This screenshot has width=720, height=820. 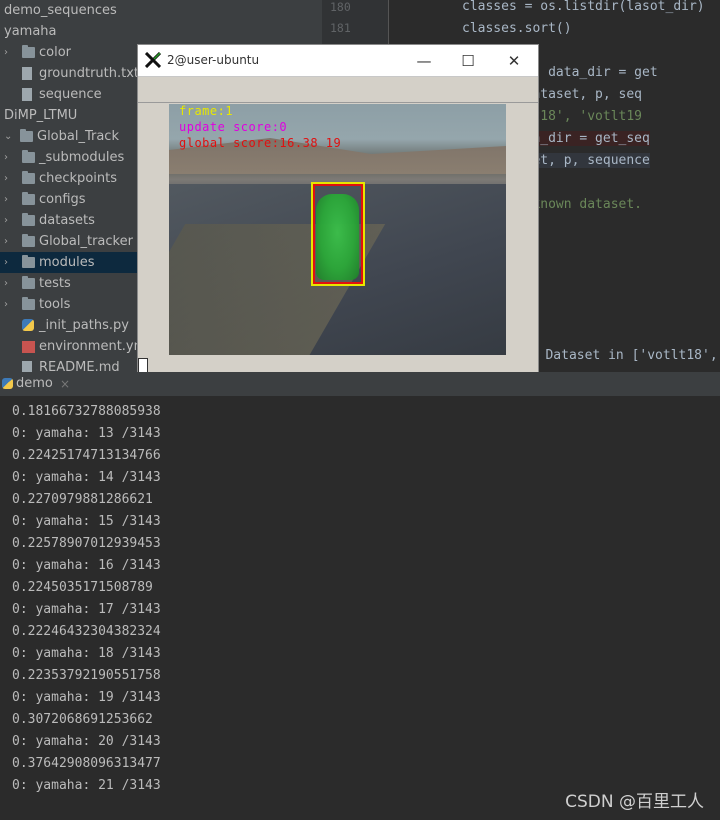 What do you see at coordinates (340, 28) in the screenshot?
I see `line-number: 181` at bounding box center [340, 28].